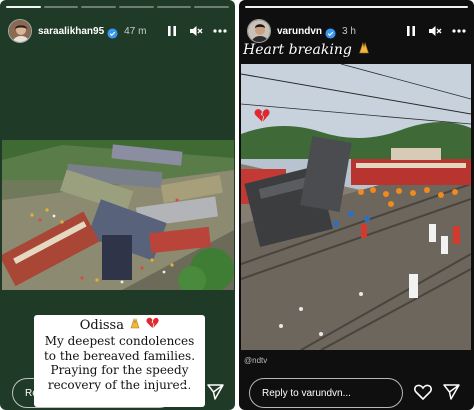  I want to click on caption-title: Odissa, so click(101, 325).